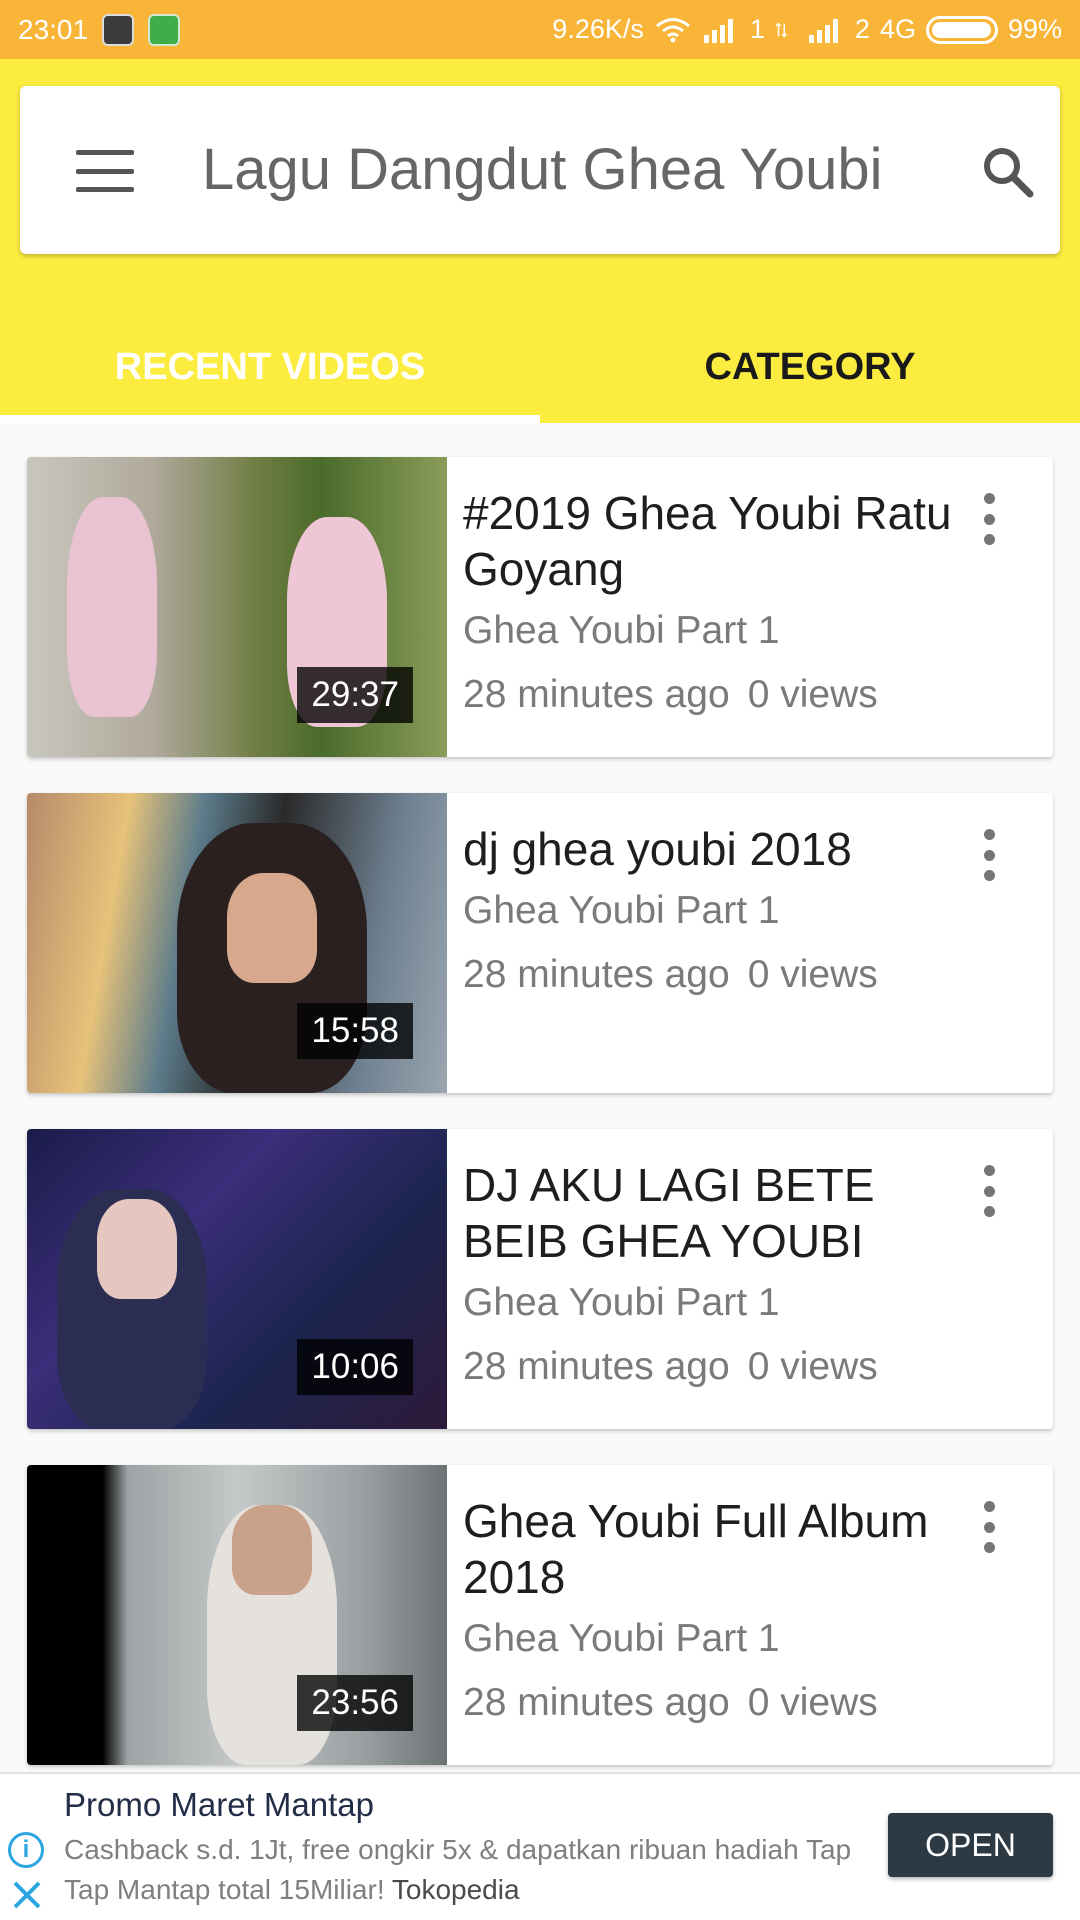 This screenshot has height=1920, width=1080. What do you see at coordinates (757, 29) in the screenshot?
I see `sim1-label: 1` at bounding box center [757, 29].